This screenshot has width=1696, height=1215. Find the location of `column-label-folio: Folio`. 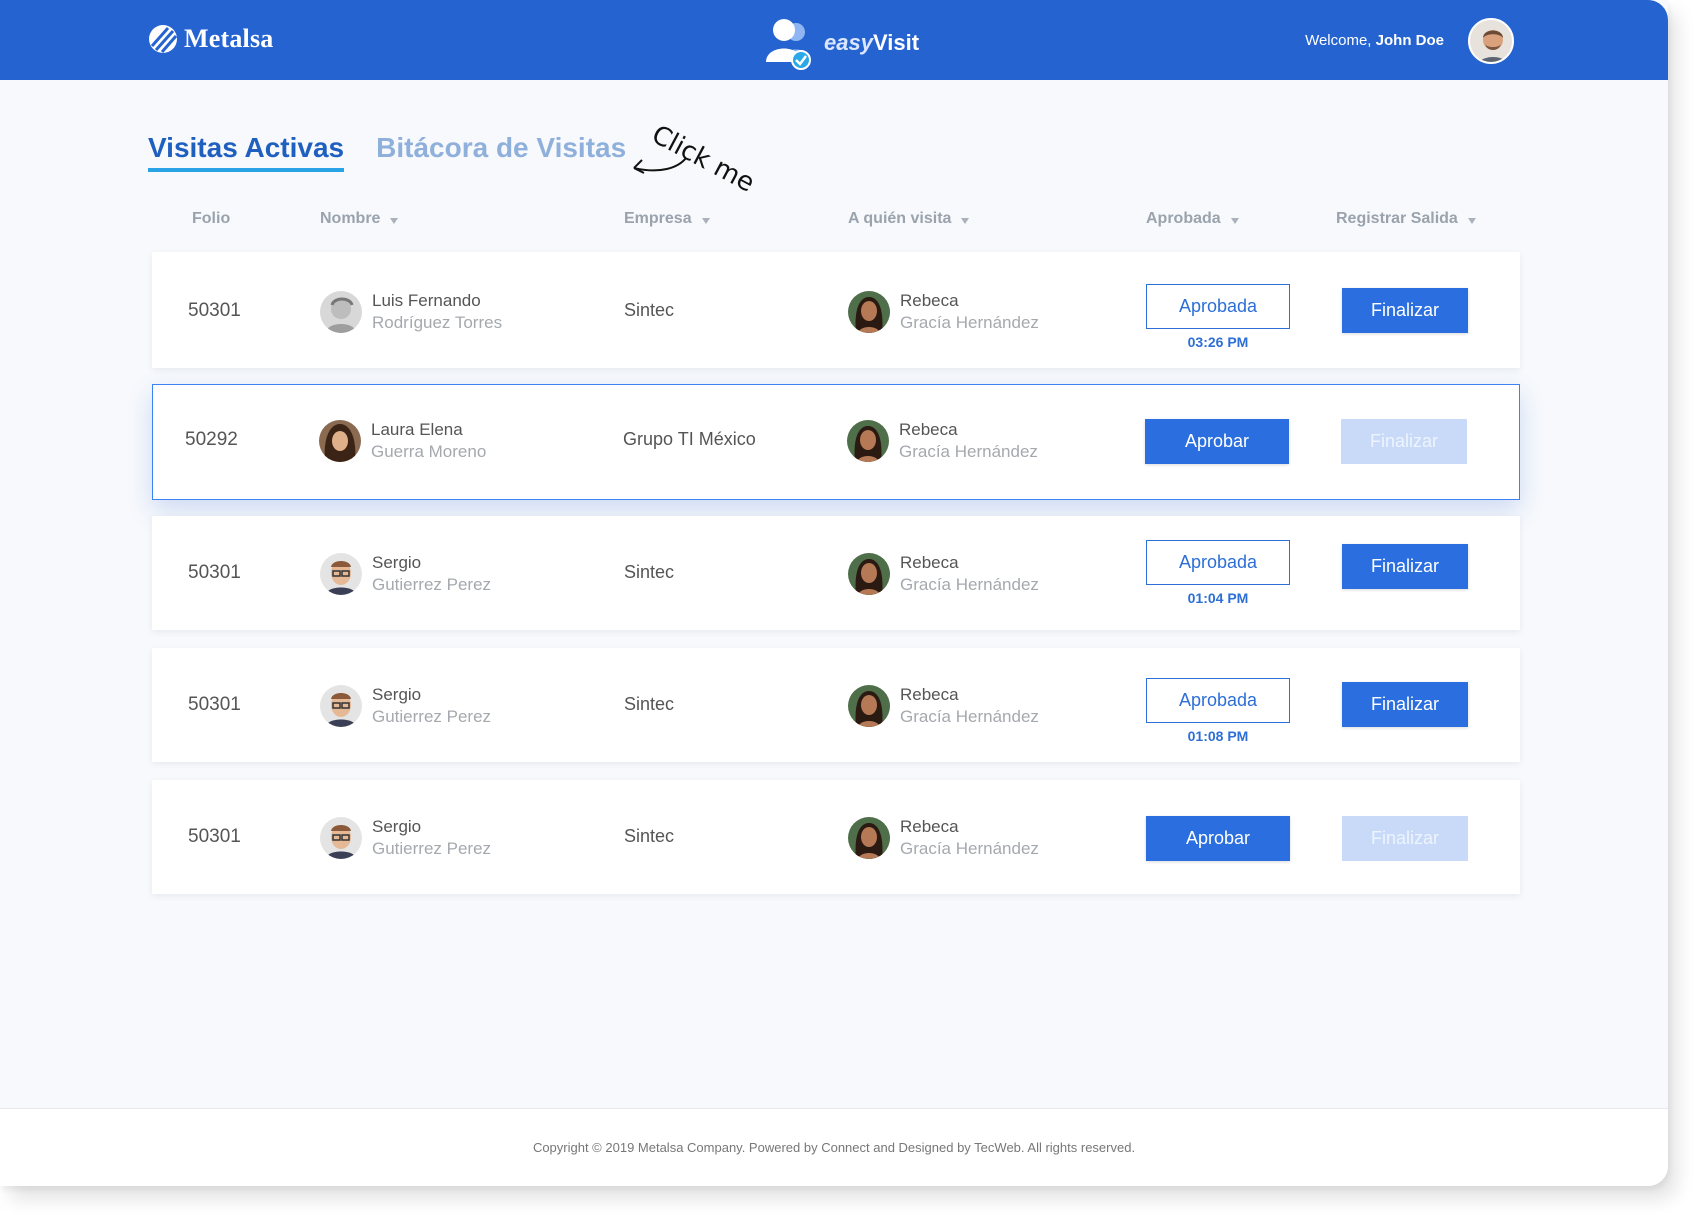

column-label-folio: Folio is located at coordinates (211, 218).